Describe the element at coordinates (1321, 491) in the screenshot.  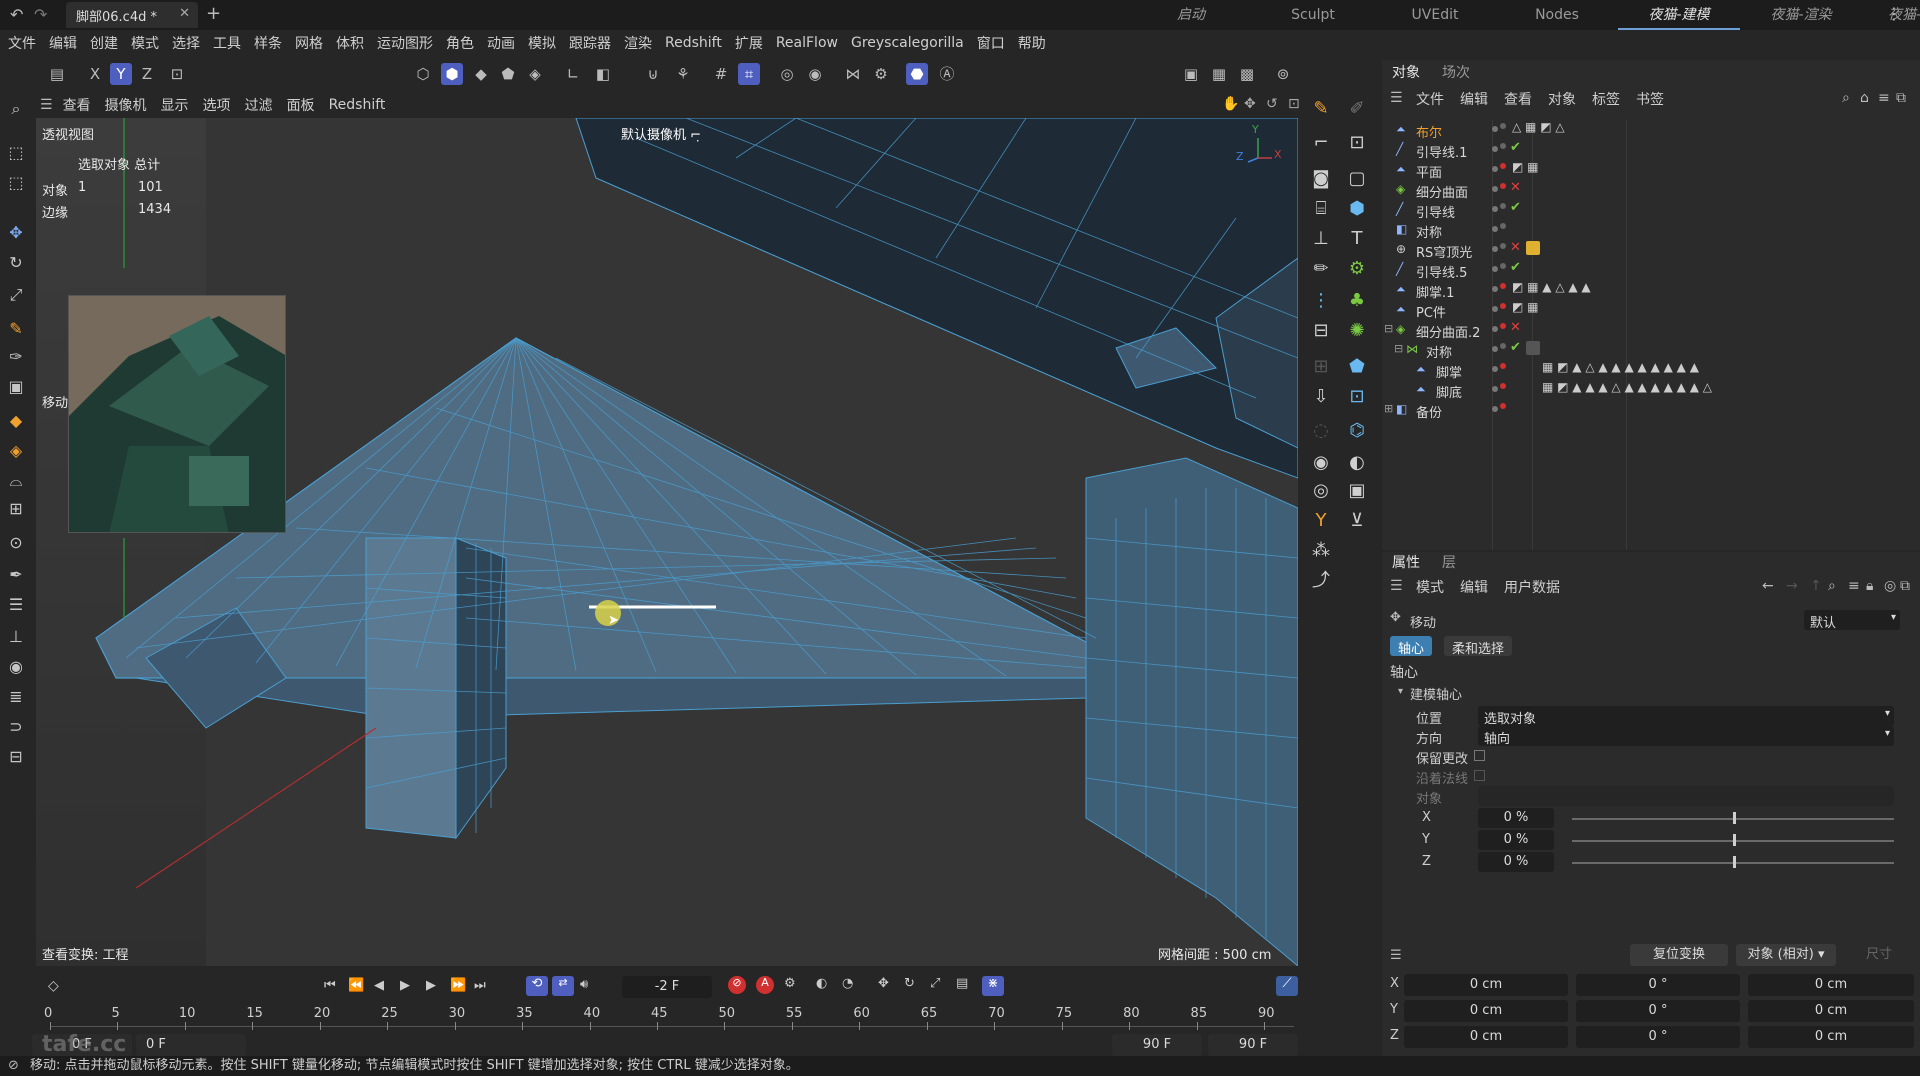
I see `eye-list-icon: ◎` at that location.